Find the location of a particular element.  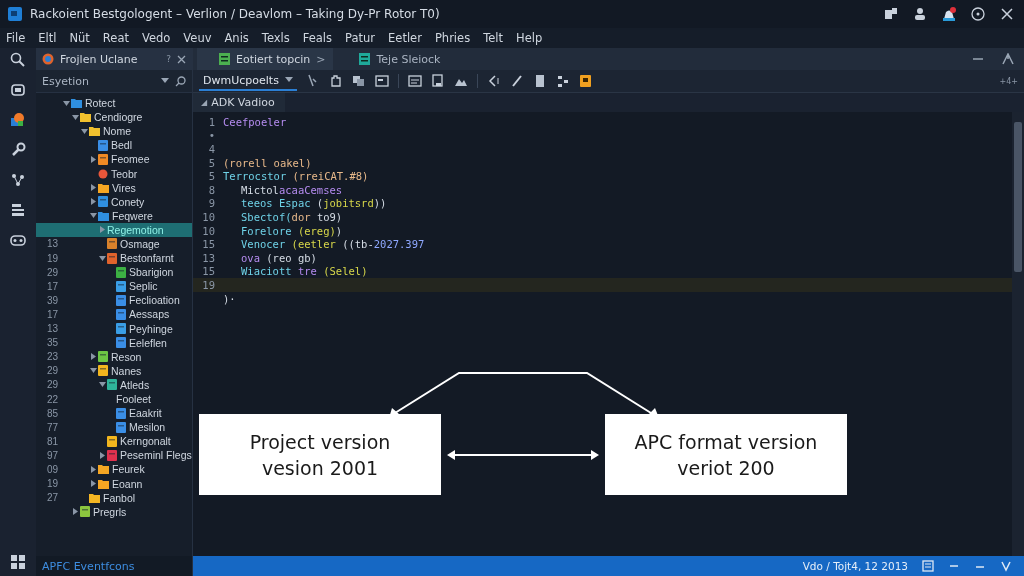

line-number: 27 is located at coordinates (52, 498).